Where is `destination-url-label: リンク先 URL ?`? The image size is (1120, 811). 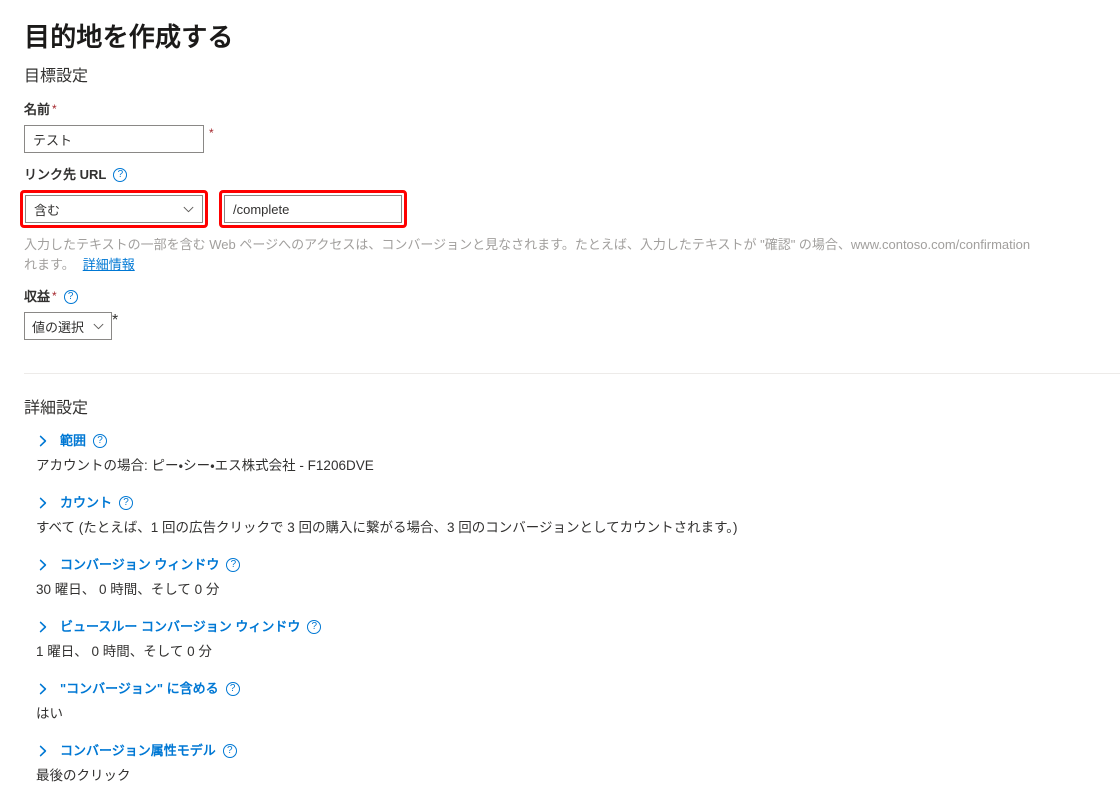
destination-url-label: リンク先 URL ? is located at coordinates (572, 168).